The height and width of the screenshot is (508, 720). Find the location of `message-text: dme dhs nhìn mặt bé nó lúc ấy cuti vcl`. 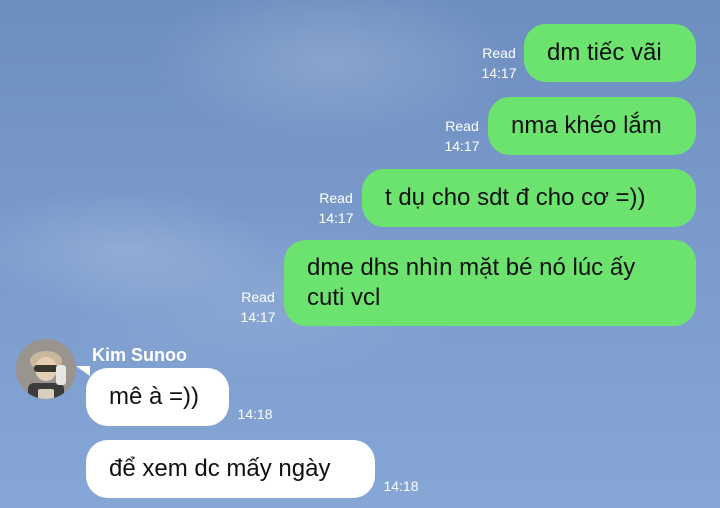

message-text: dme dhs nhìn mặt bé nó lúc ấy cuti vcl is located at coordinates (471, 282).